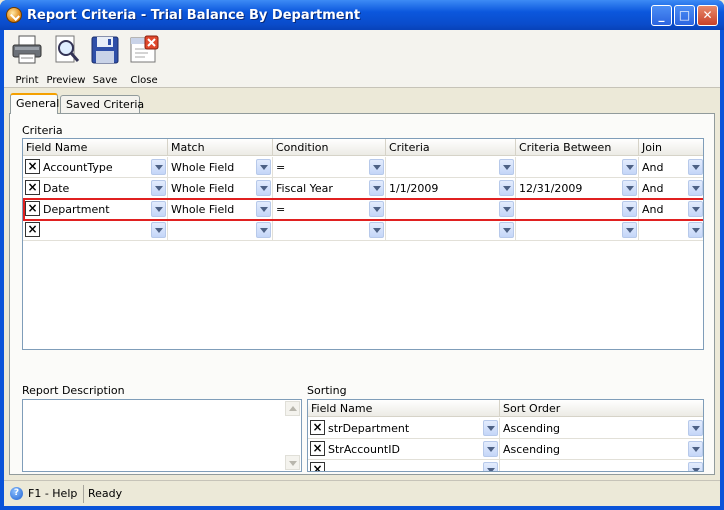  Describe the element at coordinates (329, 167) in the screenshot. I see `criteria-row-0-condition: =` at that location.